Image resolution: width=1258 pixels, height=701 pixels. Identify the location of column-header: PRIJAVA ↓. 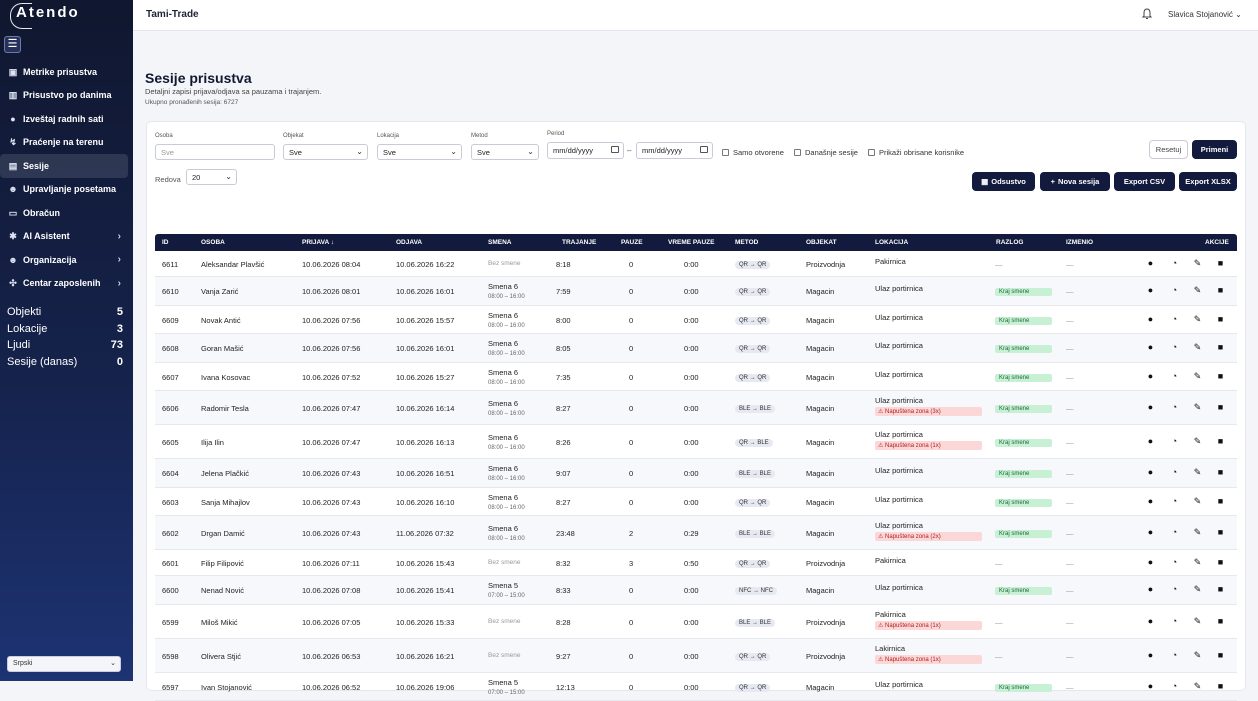
(318, 242).